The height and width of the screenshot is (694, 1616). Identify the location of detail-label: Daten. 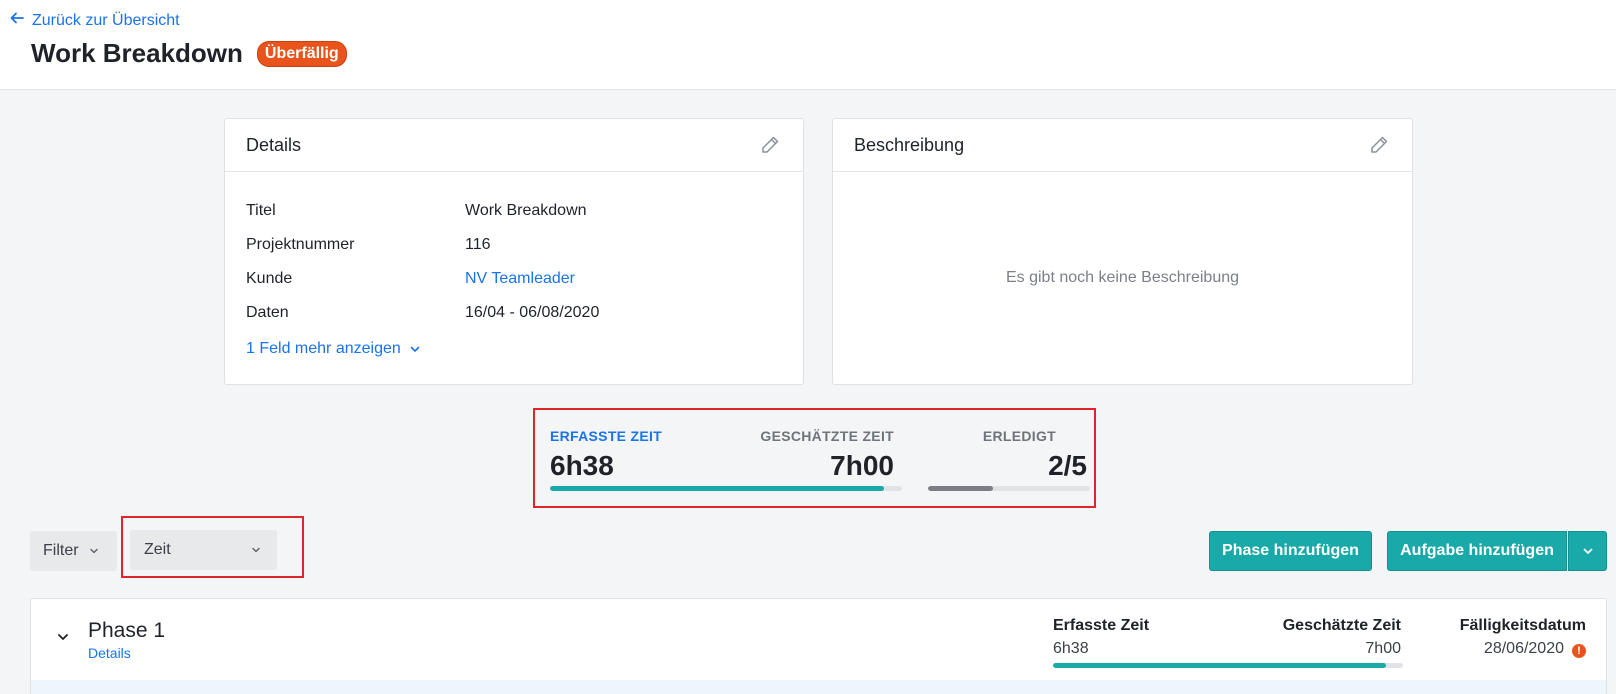
(267, 312).